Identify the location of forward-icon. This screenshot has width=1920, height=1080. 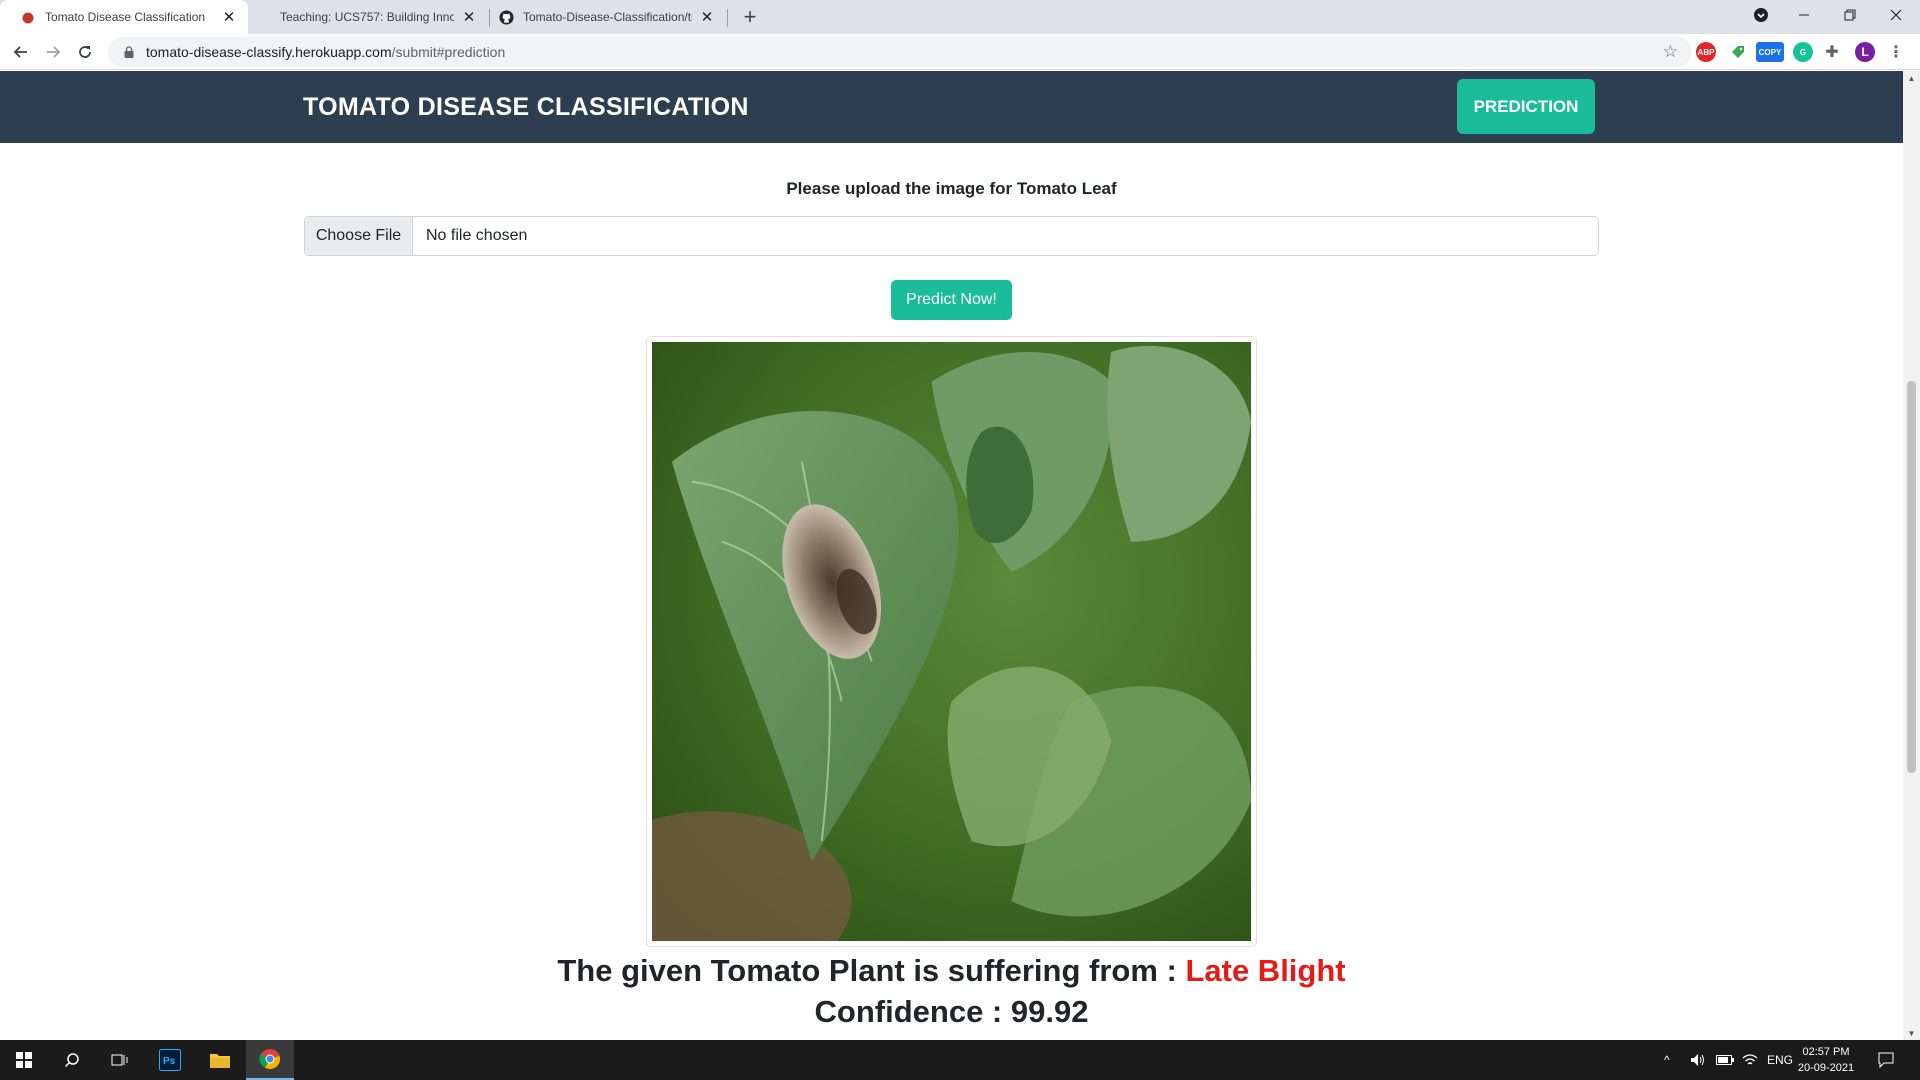
(53, 52).